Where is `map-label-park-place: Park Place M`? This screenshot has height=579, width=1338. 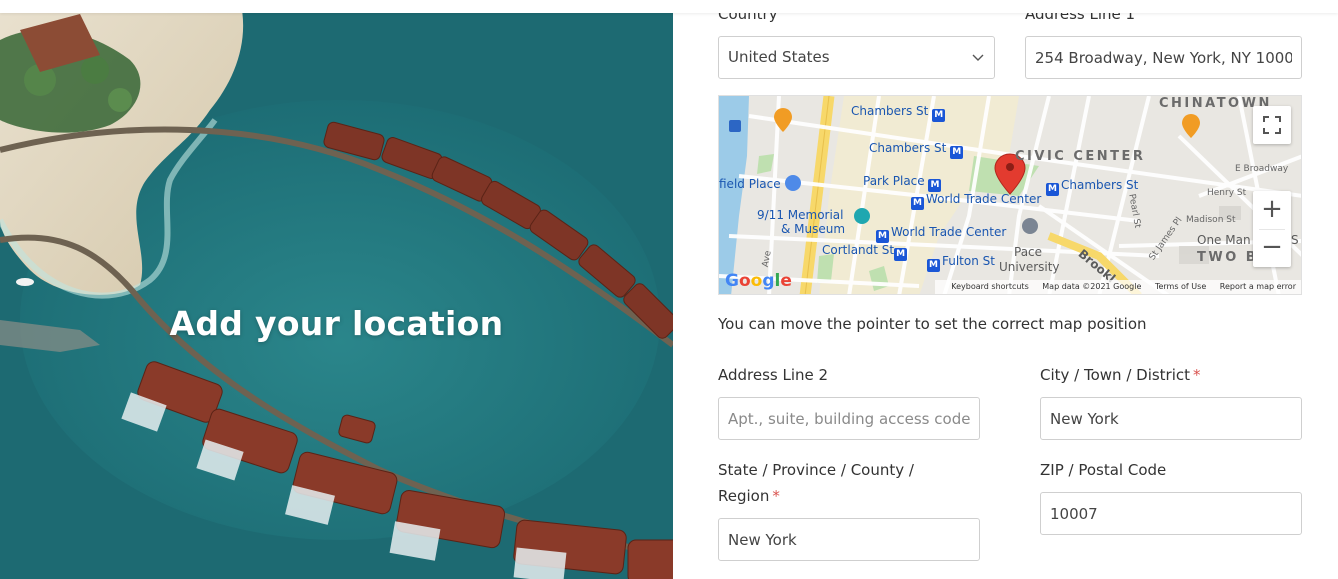
map-label-park-place: Park Place M is located at coordinates (903, 183).